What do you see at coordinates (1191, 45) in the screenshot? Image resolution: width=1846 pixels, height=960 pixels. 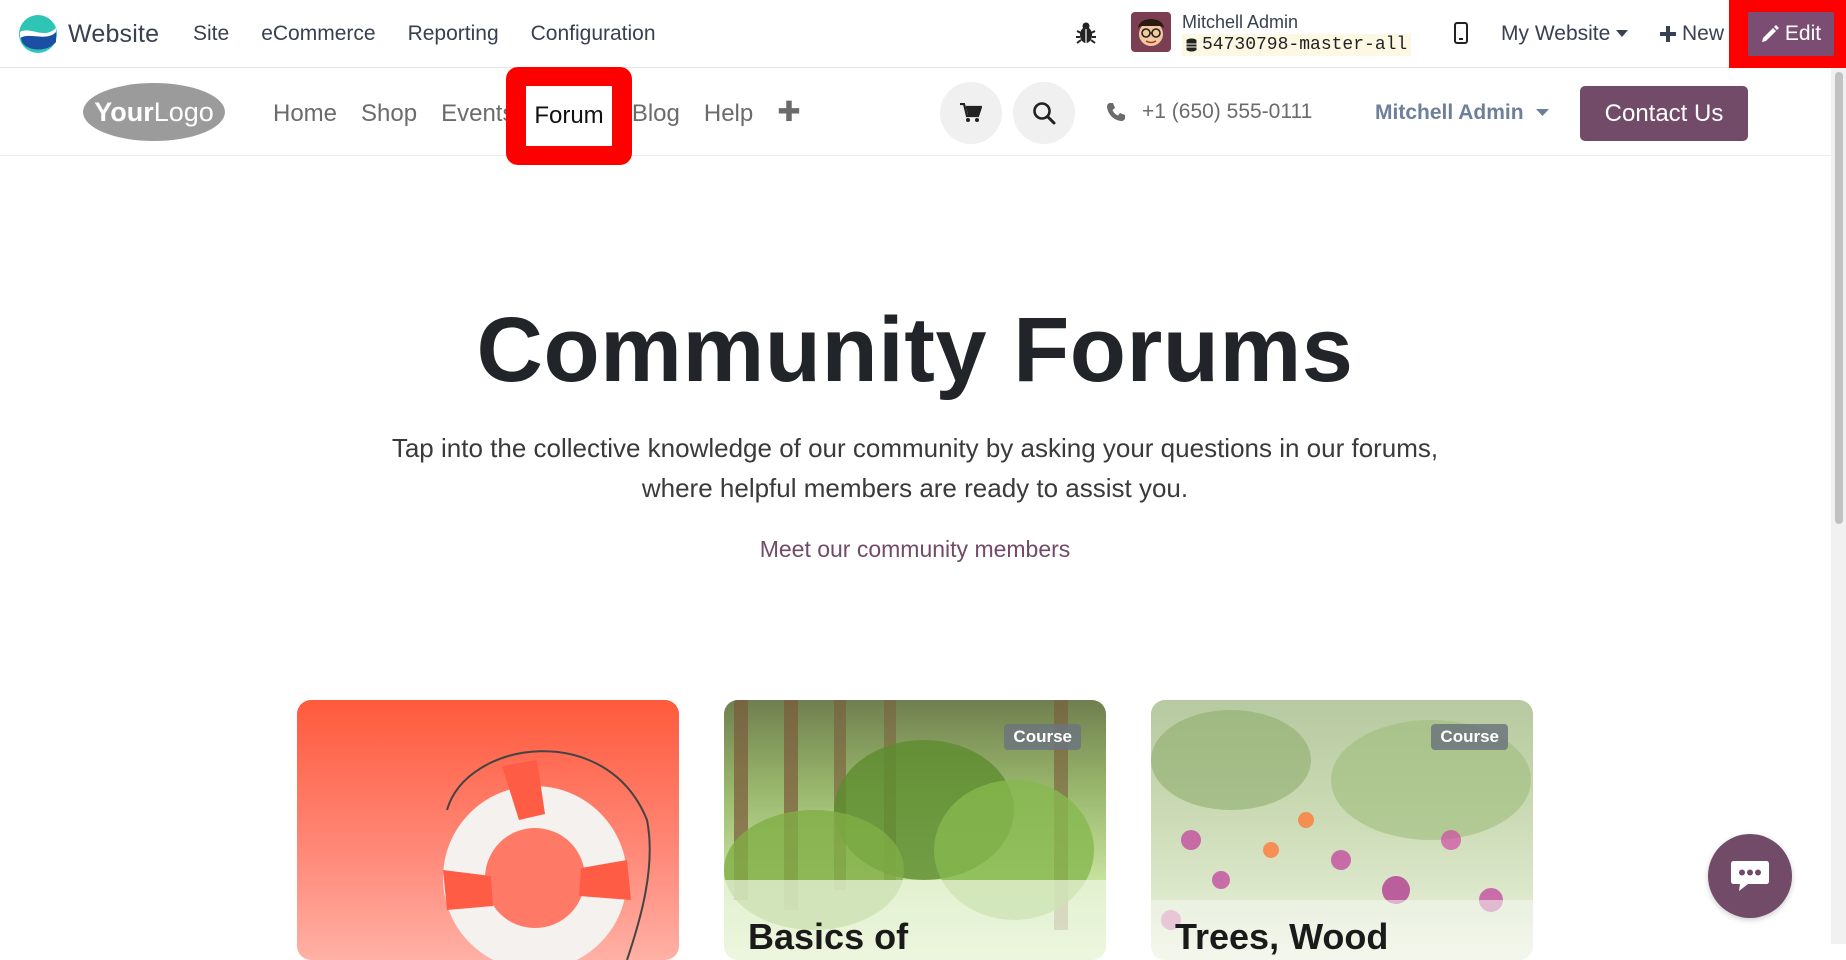 I see `database-icon` at bounding box center [1191, 45].